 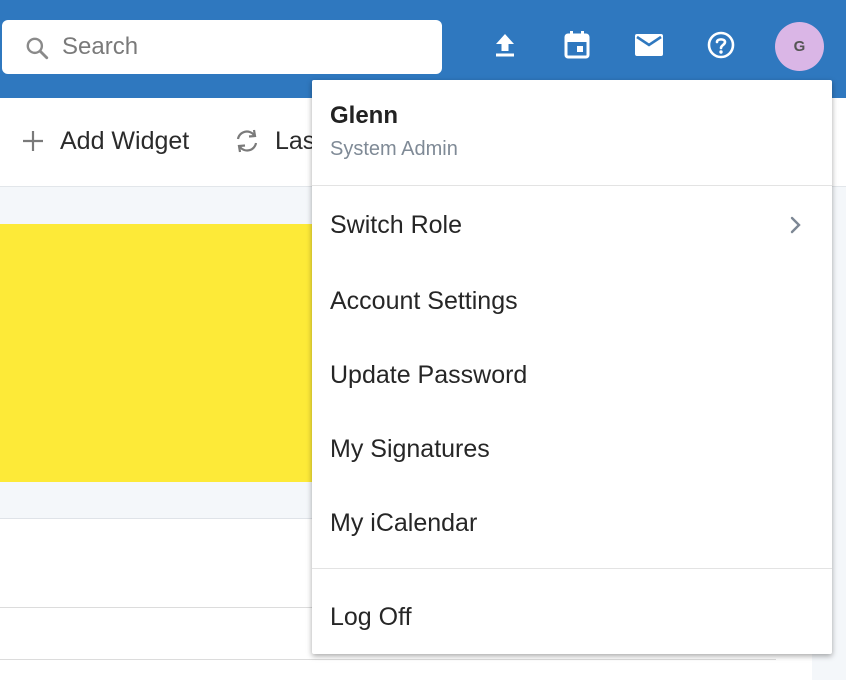 I want to click on calendar-icon, so click(x=577, y=45).